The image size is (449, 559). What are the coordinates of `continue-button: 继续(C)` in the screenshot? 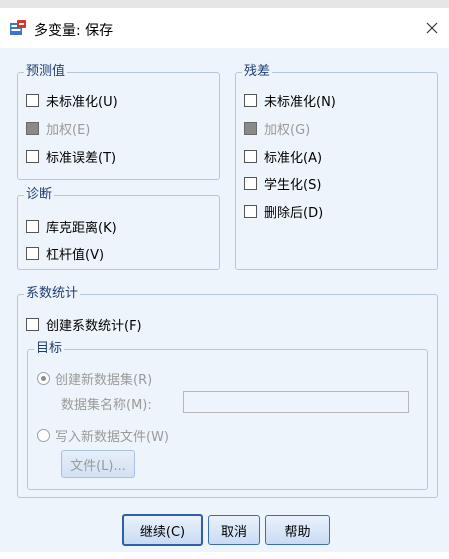 It's located at (162, 530).